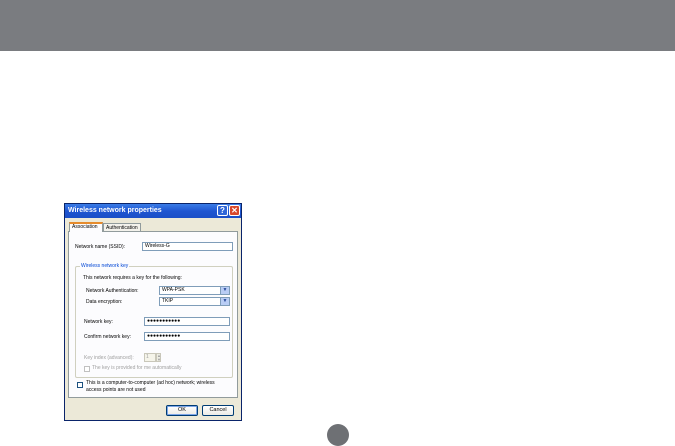 The height and width of the screenshot is (446, 675). Describe the element at coordinates (86, 227) in the screenshot. I see `tab-association: Association` at that location.